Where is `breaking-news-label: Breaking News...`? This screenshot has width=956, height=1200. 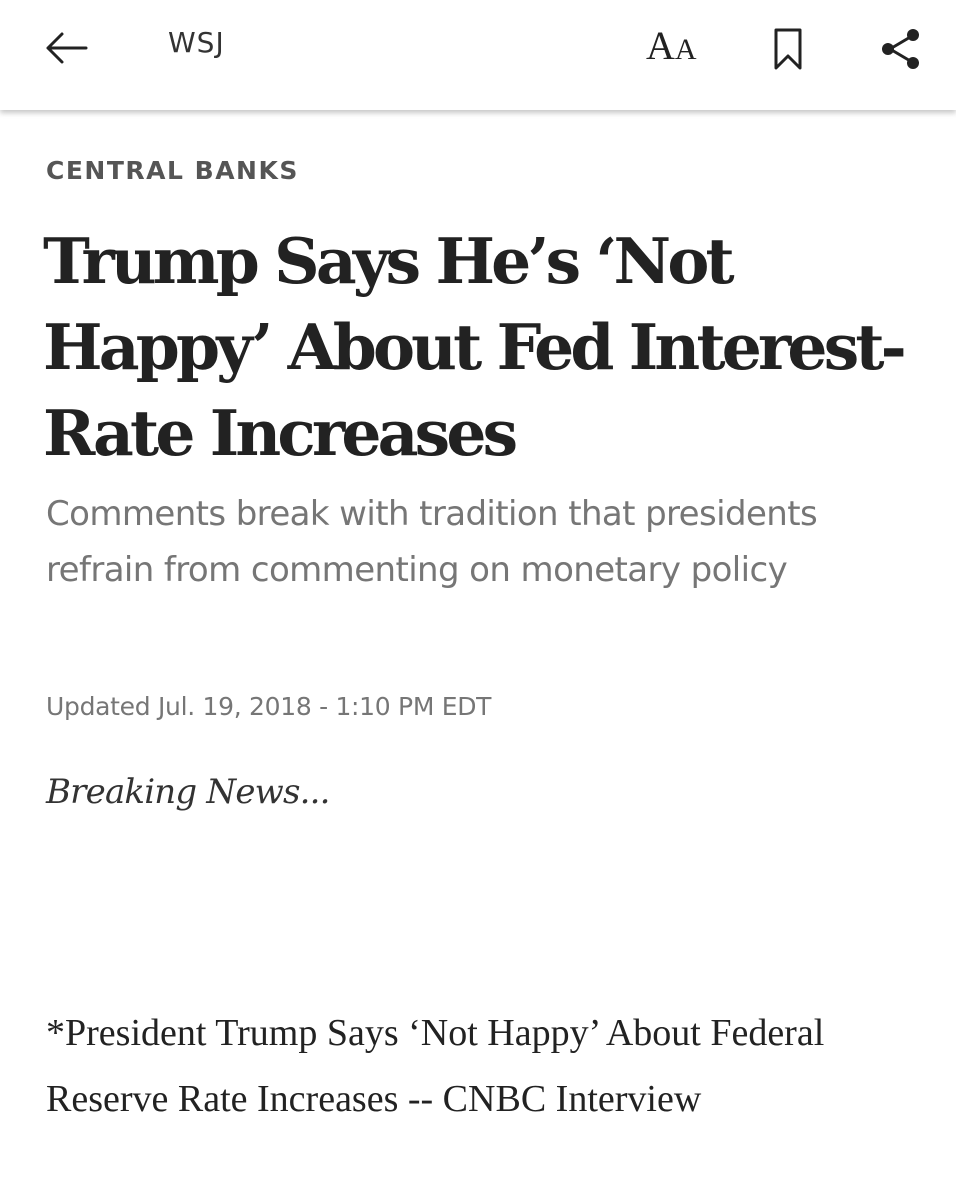
breaking-news-label: Breaking News... is located at coordinates (188, 792).